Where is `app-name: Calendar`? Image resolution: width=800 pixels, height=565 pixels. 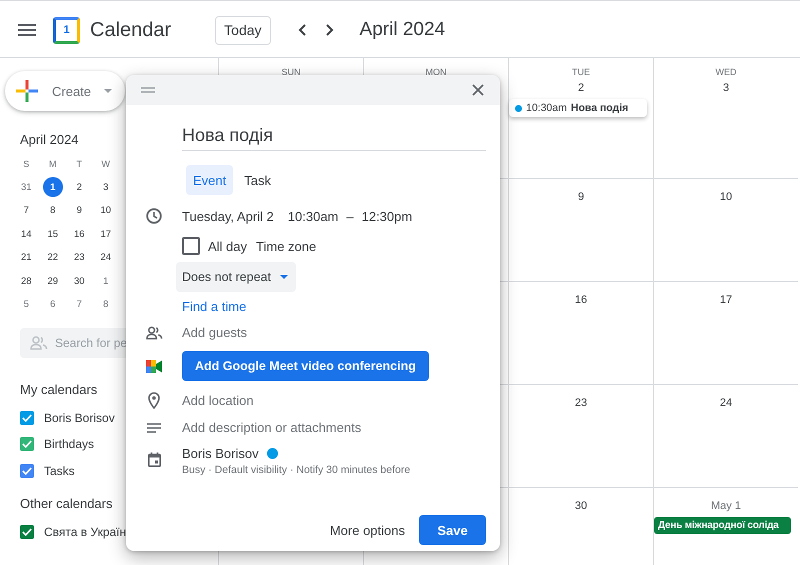
app-name: Calendar is located at coordinates (131, 30).